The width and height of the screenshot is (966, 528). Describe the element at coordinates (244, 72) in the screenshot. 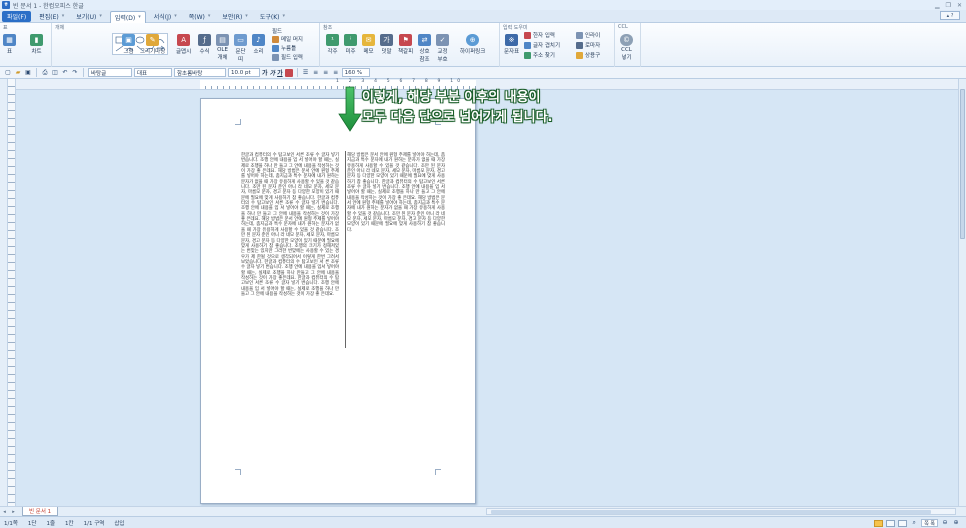

I see `font-size-input: 10.0 pt` at that location.